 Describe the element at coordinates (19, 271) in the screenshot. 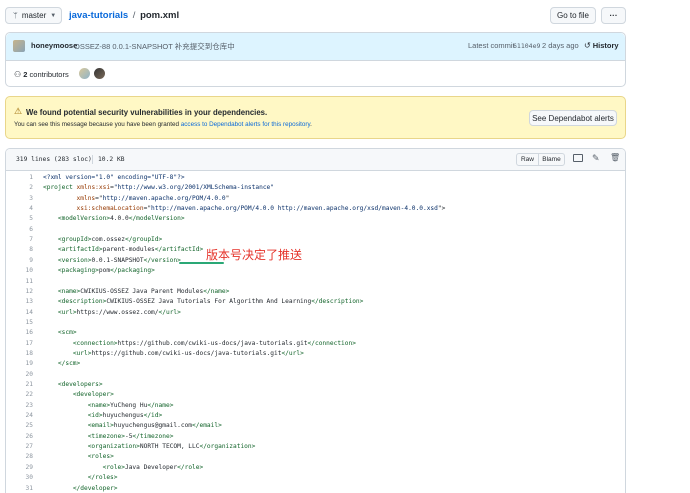

I see `line-number: 10` at that location.